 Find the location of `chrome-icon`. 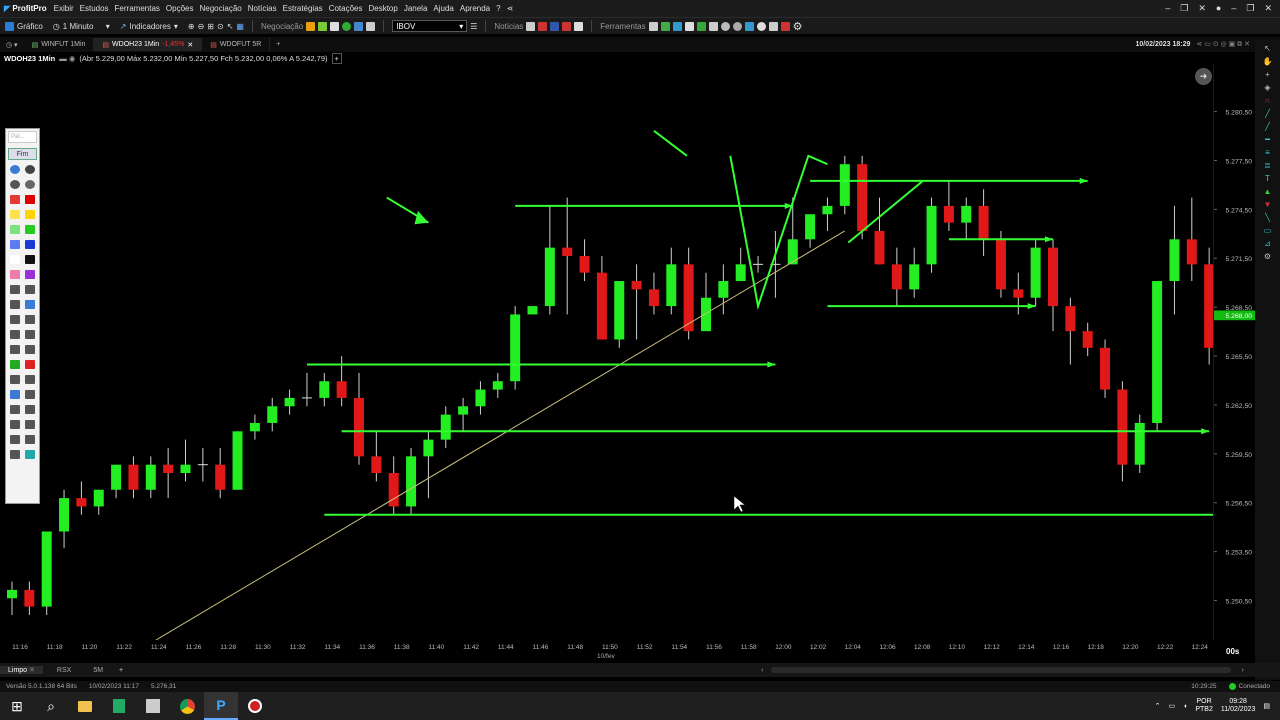

chrome-icon is located at coordinates (187, 706).